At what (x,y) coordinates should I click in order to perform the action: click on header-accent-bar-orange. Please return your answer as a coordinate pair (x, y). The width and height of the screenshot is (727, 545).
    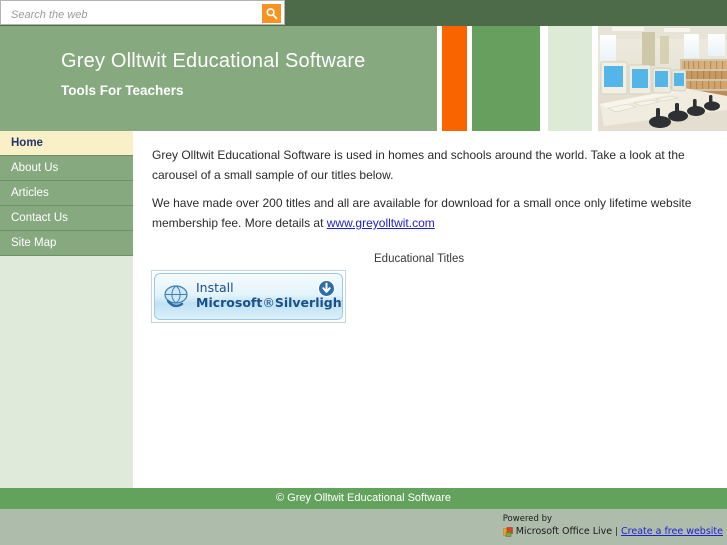
    Looking at the image, I should click on (454, 78).